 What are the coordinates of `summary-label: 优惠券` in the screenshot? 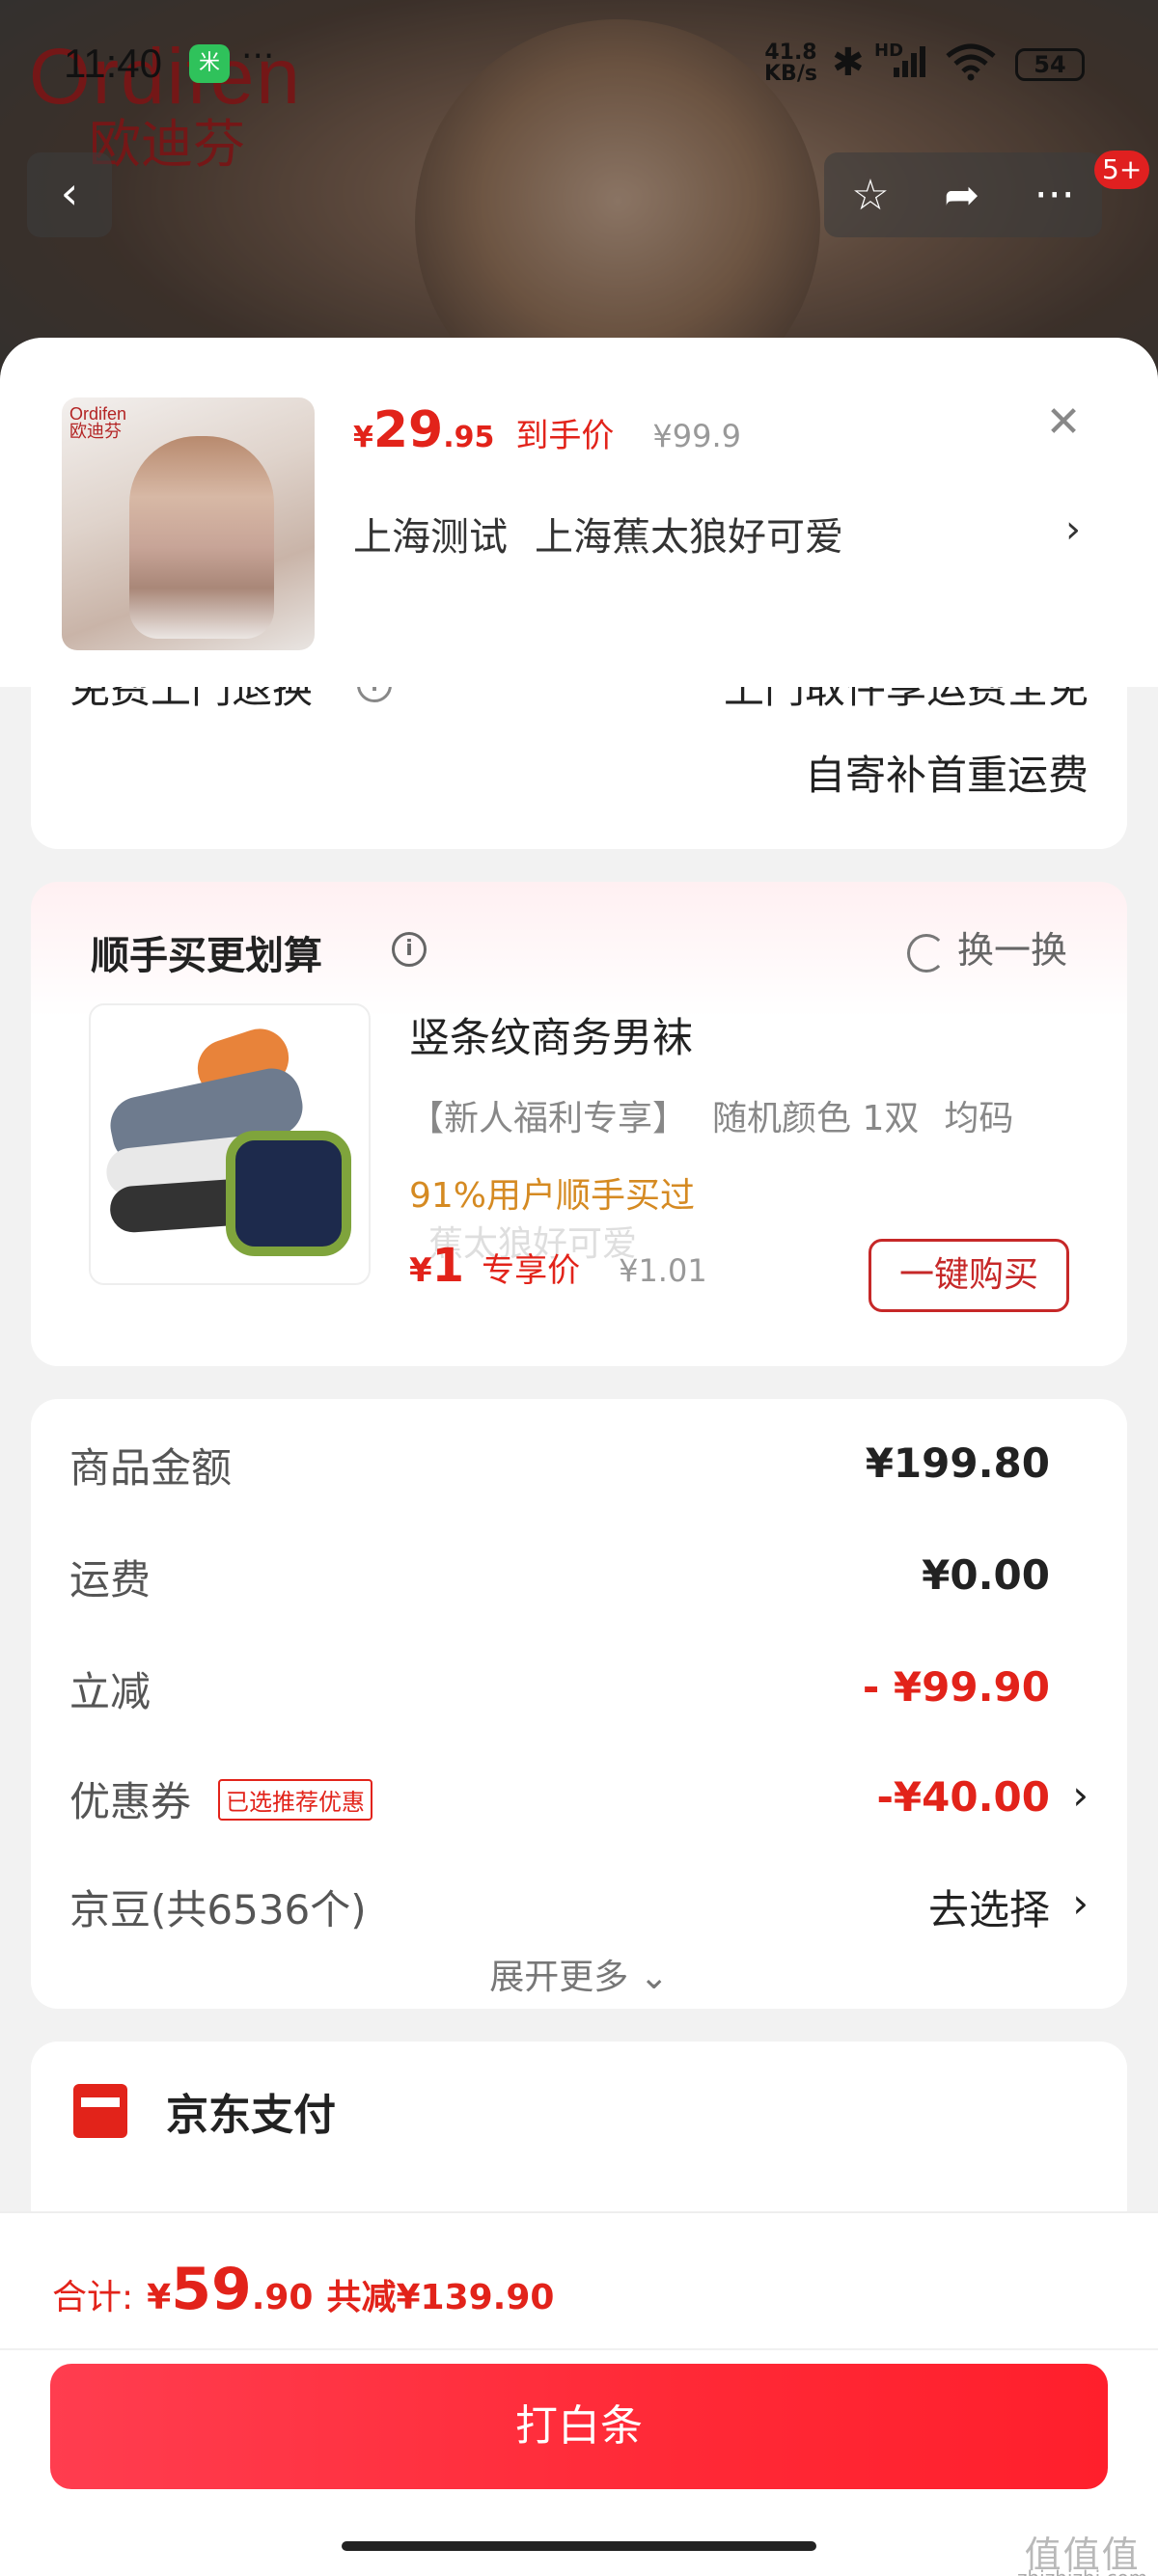 It's located at (130, 1801).